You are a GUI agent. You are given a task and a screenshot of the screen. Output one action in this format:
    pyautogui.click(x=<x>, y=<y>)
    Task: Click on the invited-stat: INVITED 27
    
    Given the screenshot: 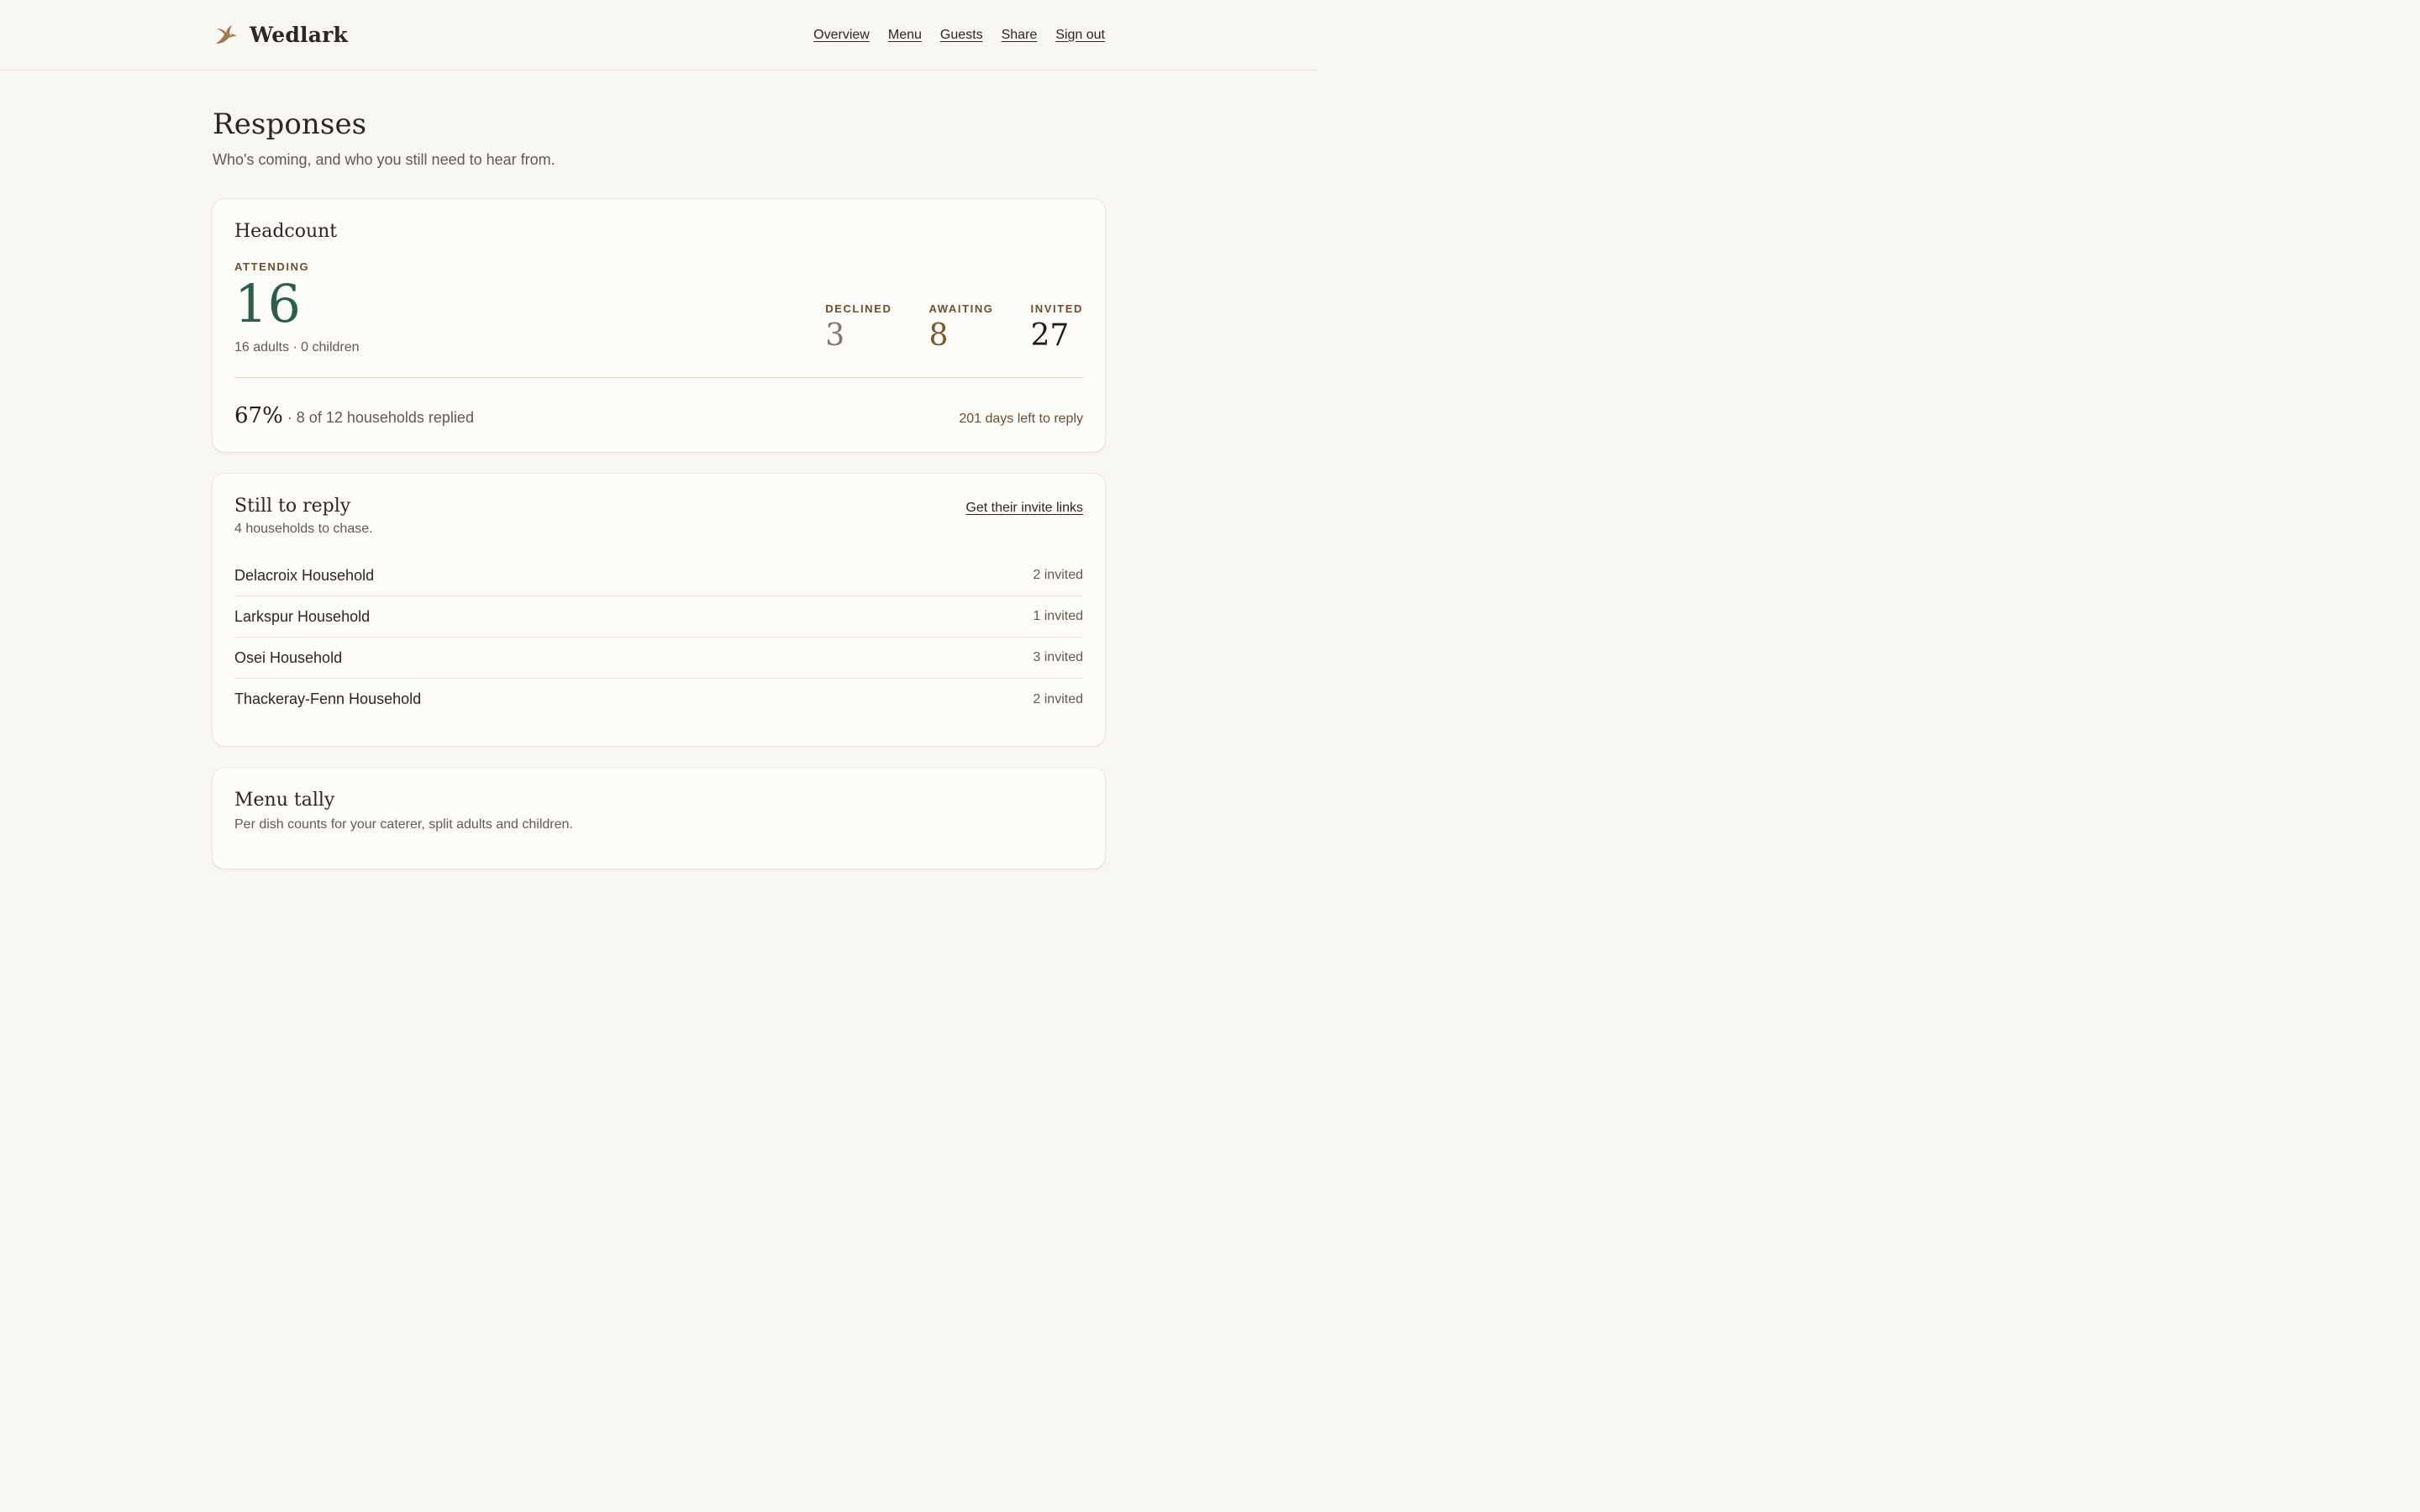 What is the action you would take?
    pyautogui.click(x=1057, y=328)
    